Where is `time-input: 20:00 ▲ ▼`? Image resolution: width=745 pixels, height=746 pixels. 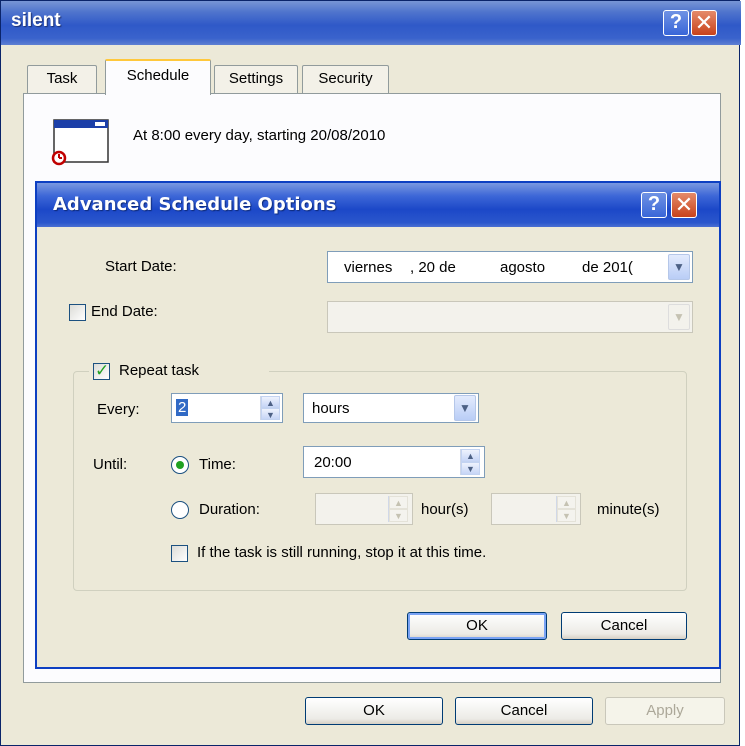
time-input: 20:00 ▲ ▼ is located at coordinates (394, 462).